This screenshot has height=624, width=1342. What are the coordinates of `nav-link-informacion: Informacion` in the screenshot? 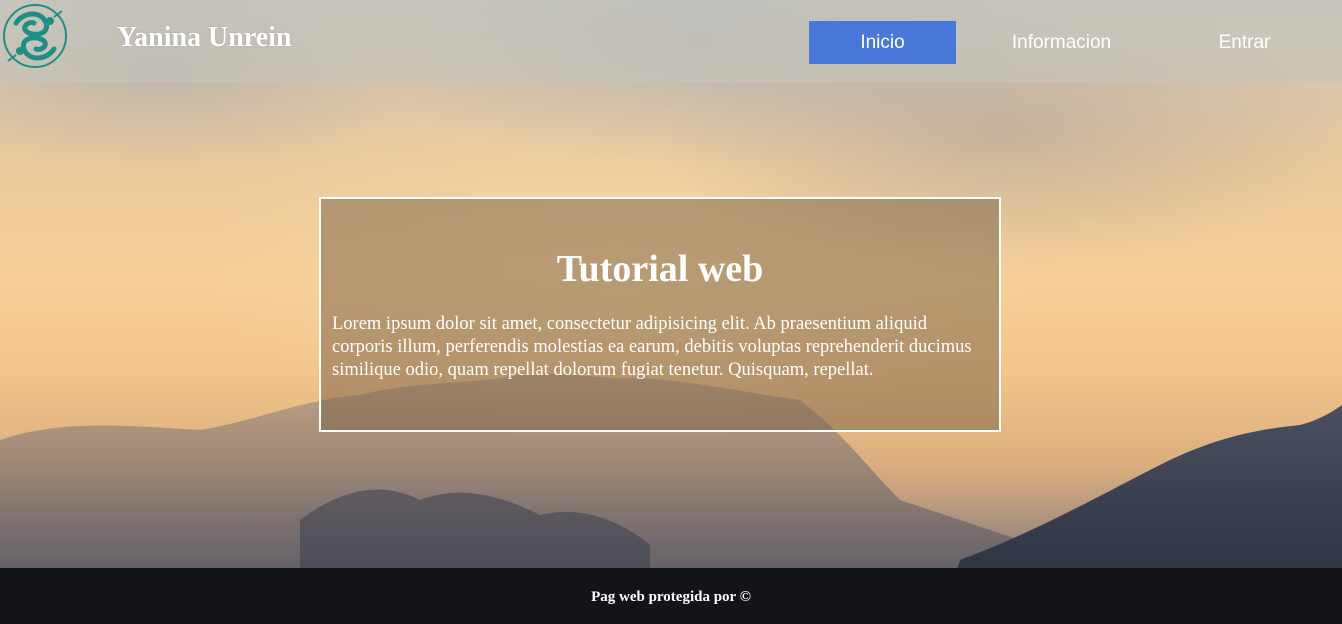 It's located at (1061, 42).